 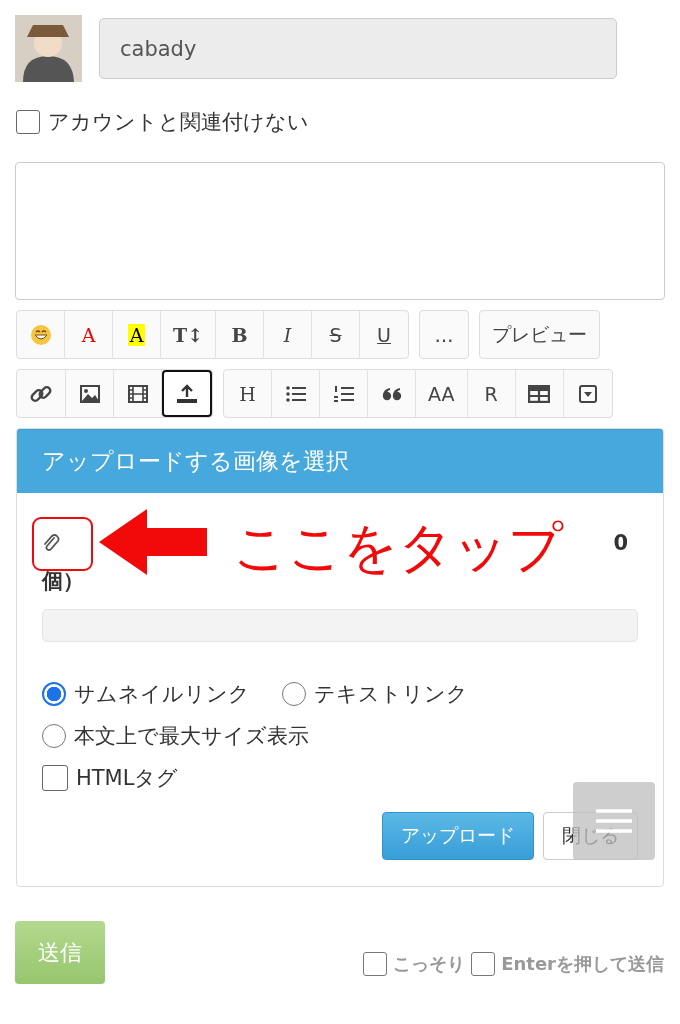 What do you see at coordinates (587, 393) in the screenshot?
I see `dropdown-icon` at bounding box center [587, 393].